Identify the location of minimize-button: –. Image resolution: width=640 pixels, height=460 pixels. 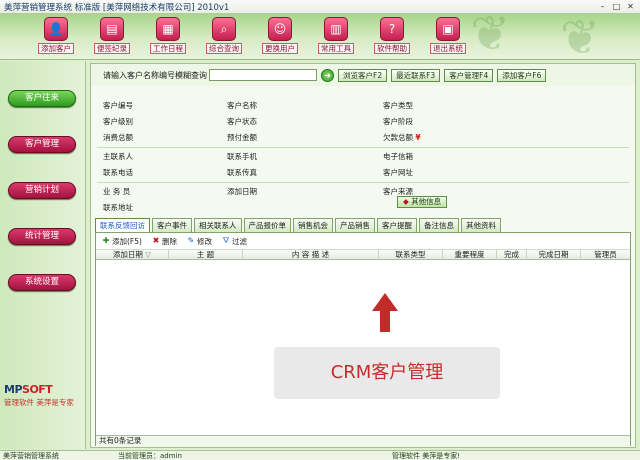
(602, 7).